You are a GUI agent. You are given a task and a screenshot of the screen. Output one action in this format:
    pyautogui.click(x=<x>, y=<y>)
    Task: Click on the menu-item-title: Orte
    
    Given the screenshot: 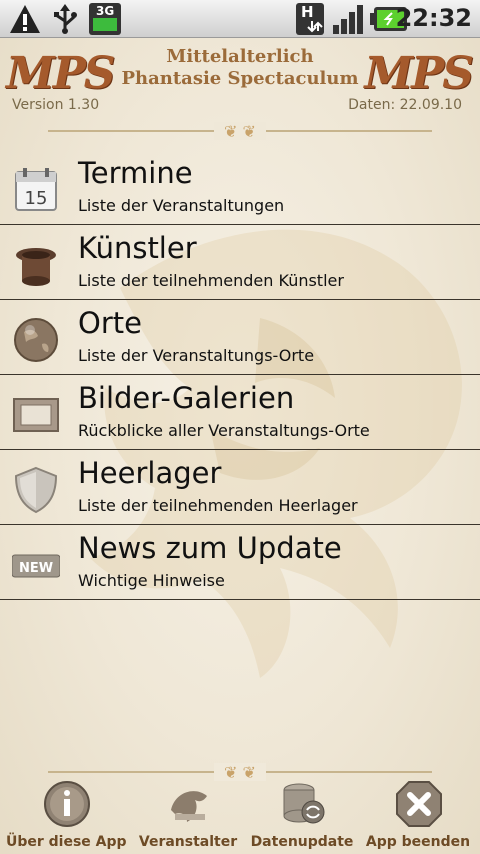 What is the action you would take?
    pyautogui.click(x=110, y=323)
    